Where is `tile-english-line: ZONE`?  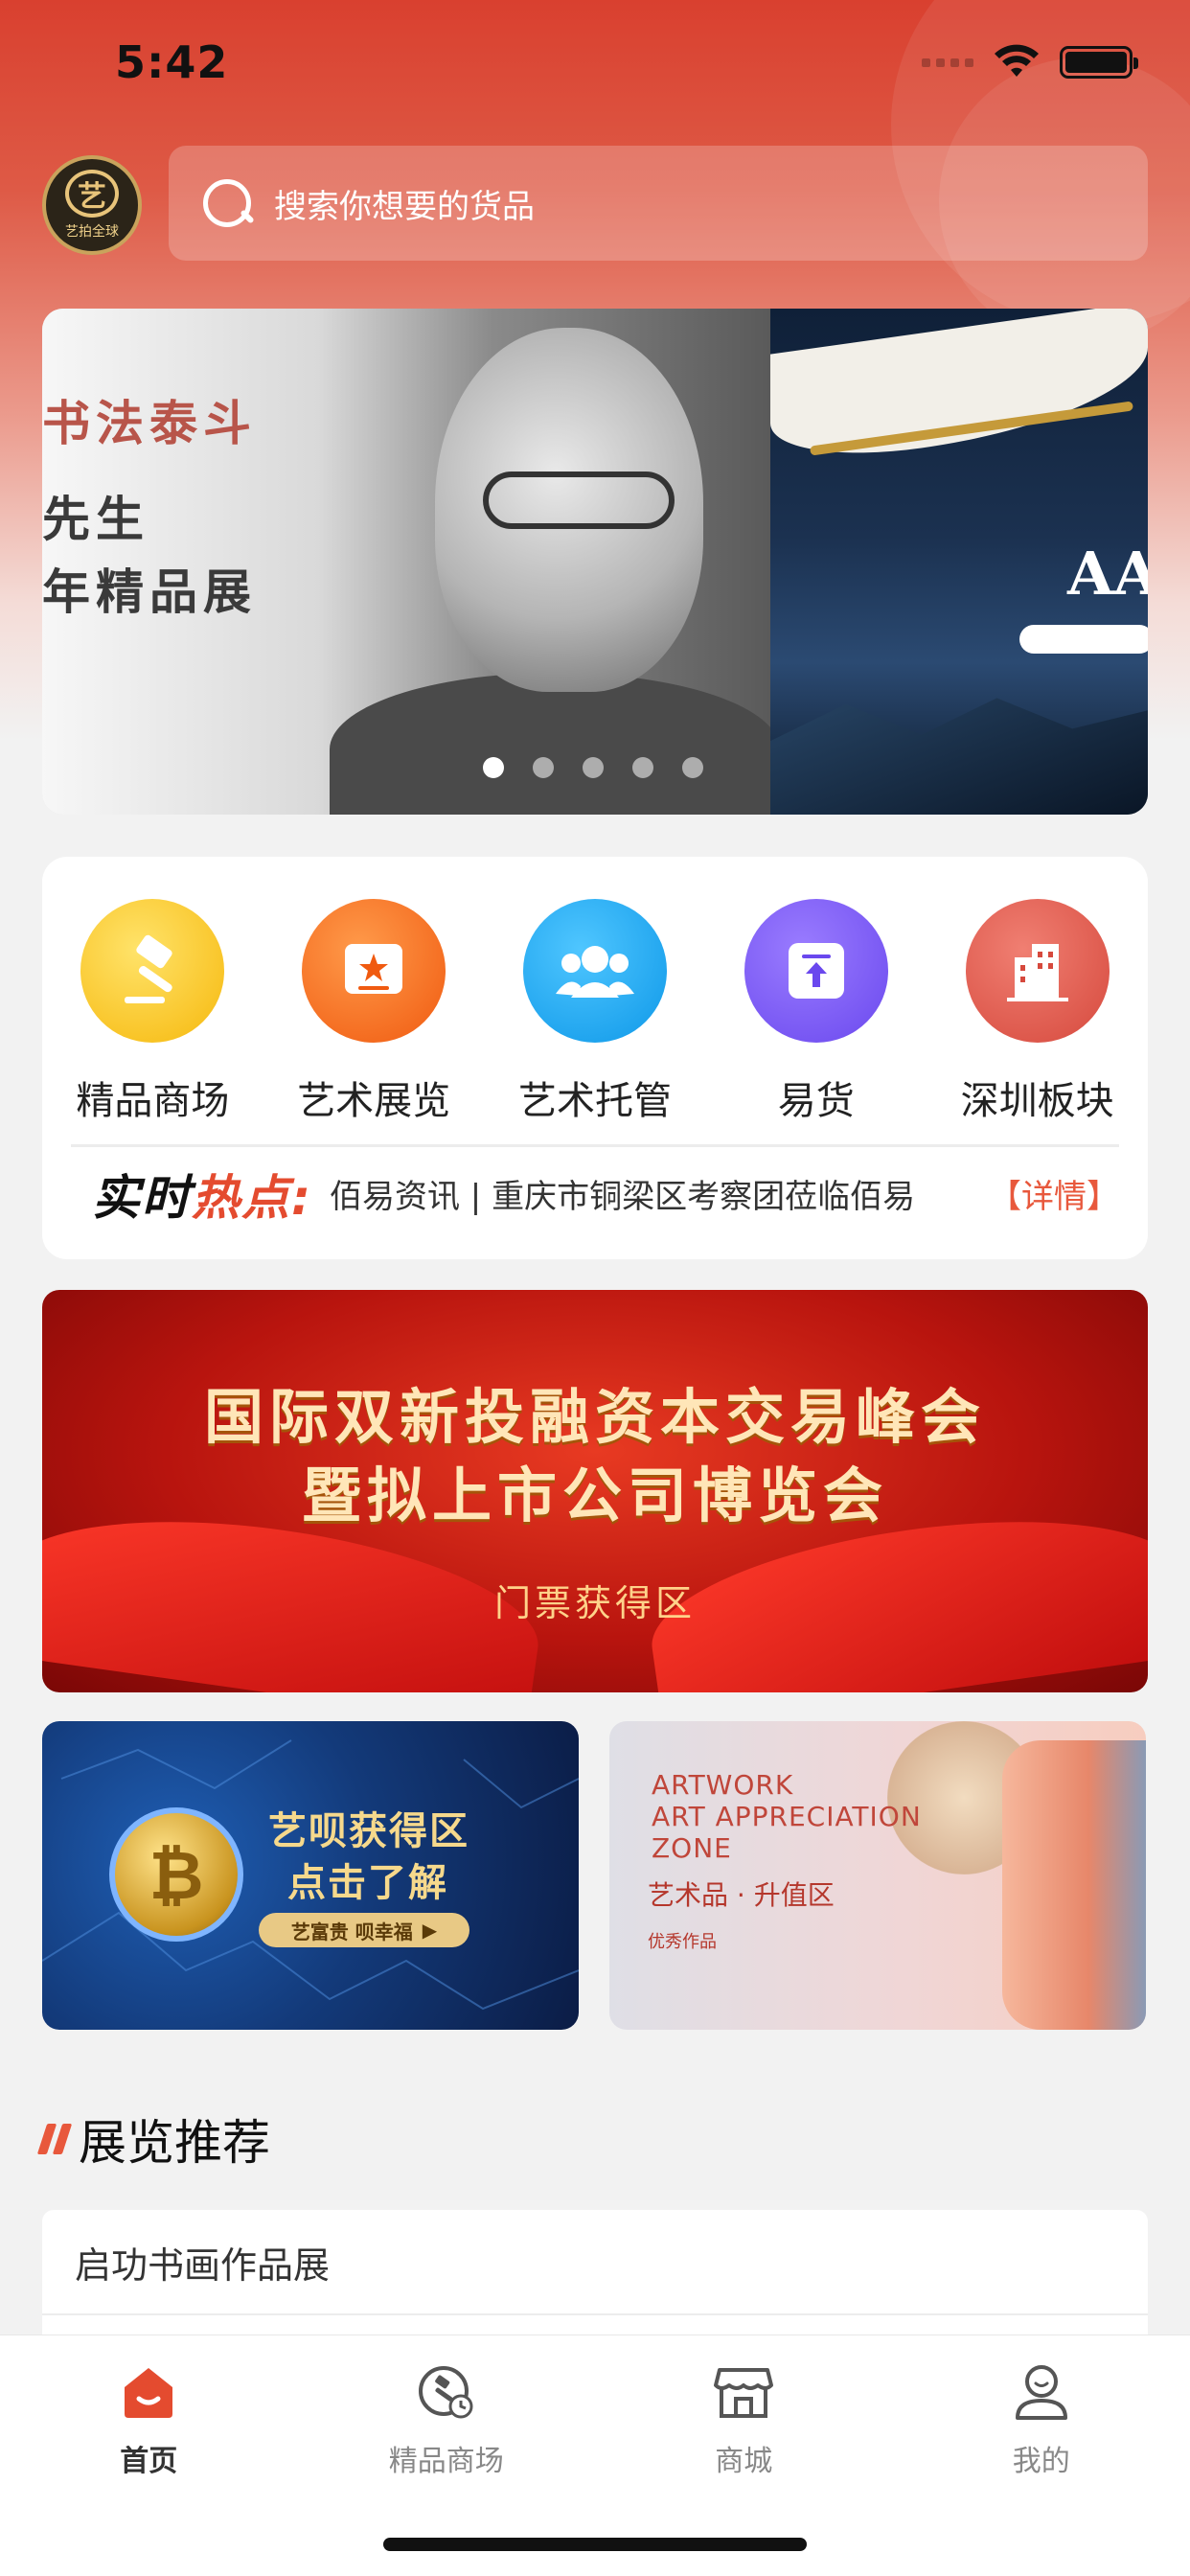
tile-english-line: ZONE is located at coordinates (692, 1848).